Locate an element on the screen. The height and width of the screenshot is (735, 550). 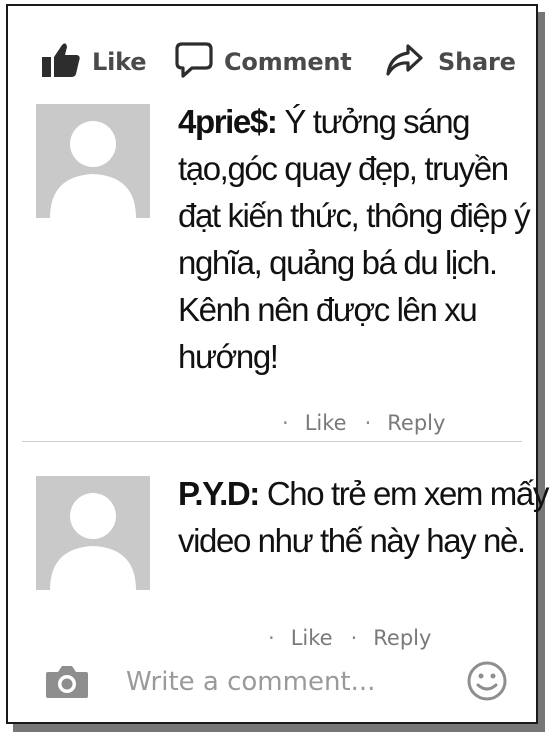
share-label: Share is located at coordinates (477, 62).